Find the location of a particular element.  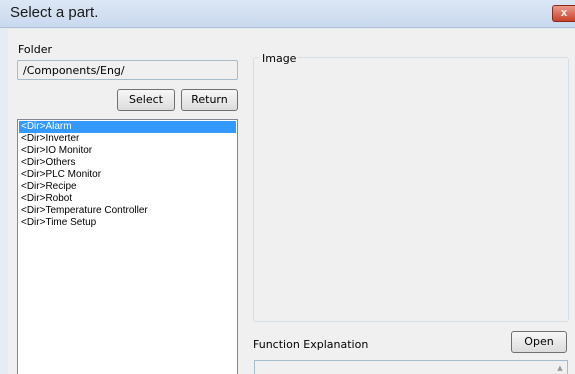

list-item-time-setup: <Dir>Time Setup is located at coordinates (127, 223).